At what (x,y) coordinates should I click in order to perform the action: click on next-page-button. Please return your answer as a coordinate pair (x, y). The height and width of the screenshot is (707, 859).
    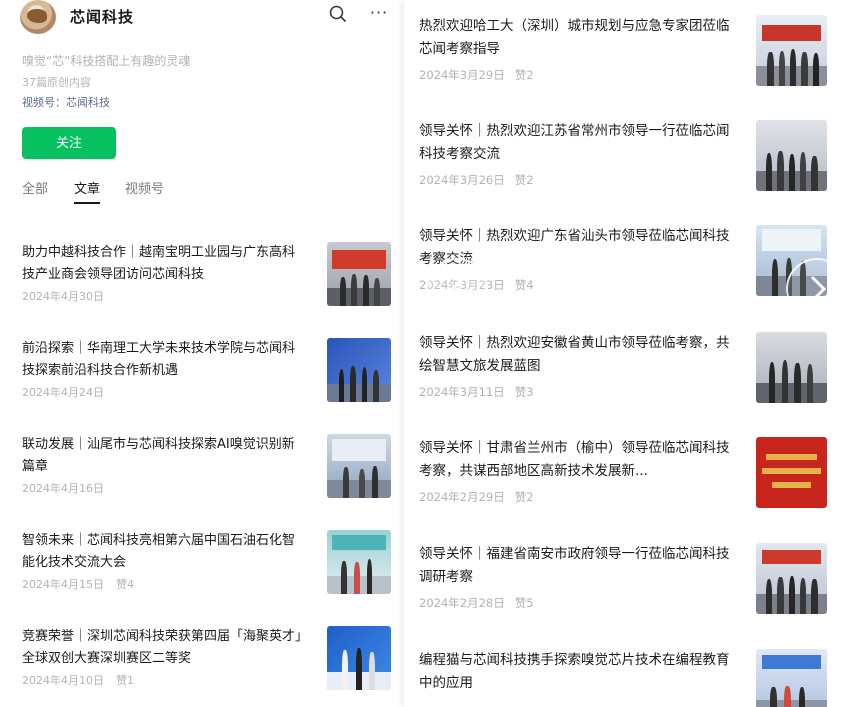
    Looking at the image, I should click on (817, 289).